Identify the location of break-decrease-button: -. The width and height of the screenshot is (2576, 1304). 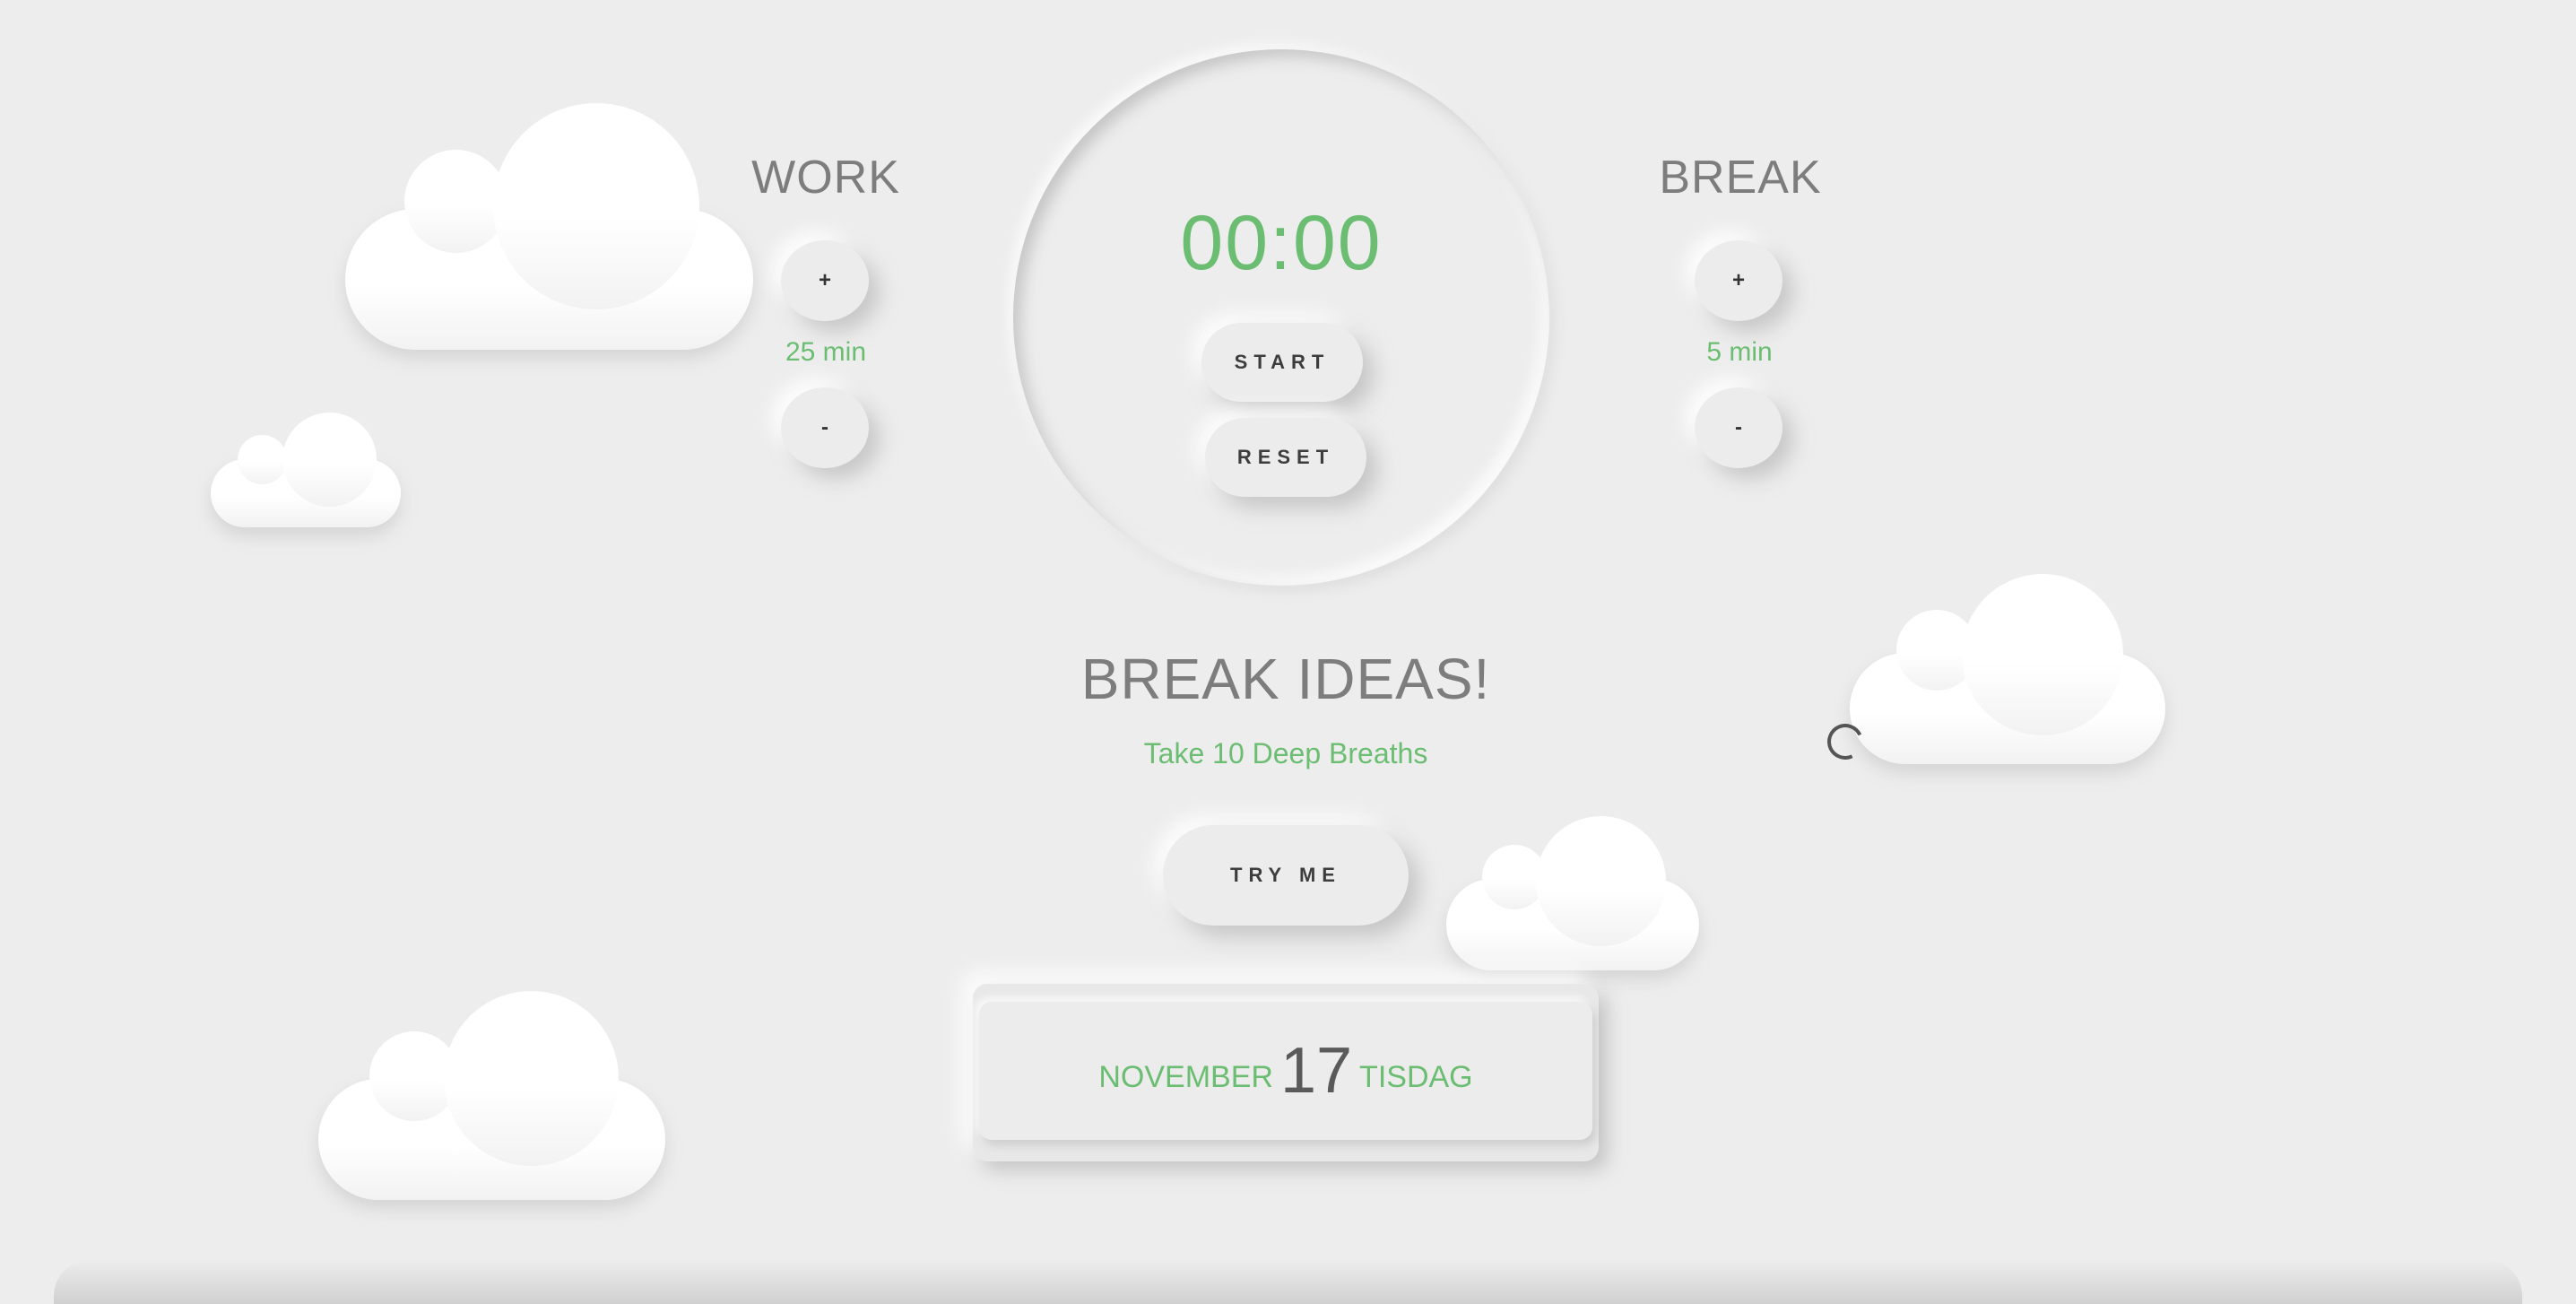
(1738, 427).